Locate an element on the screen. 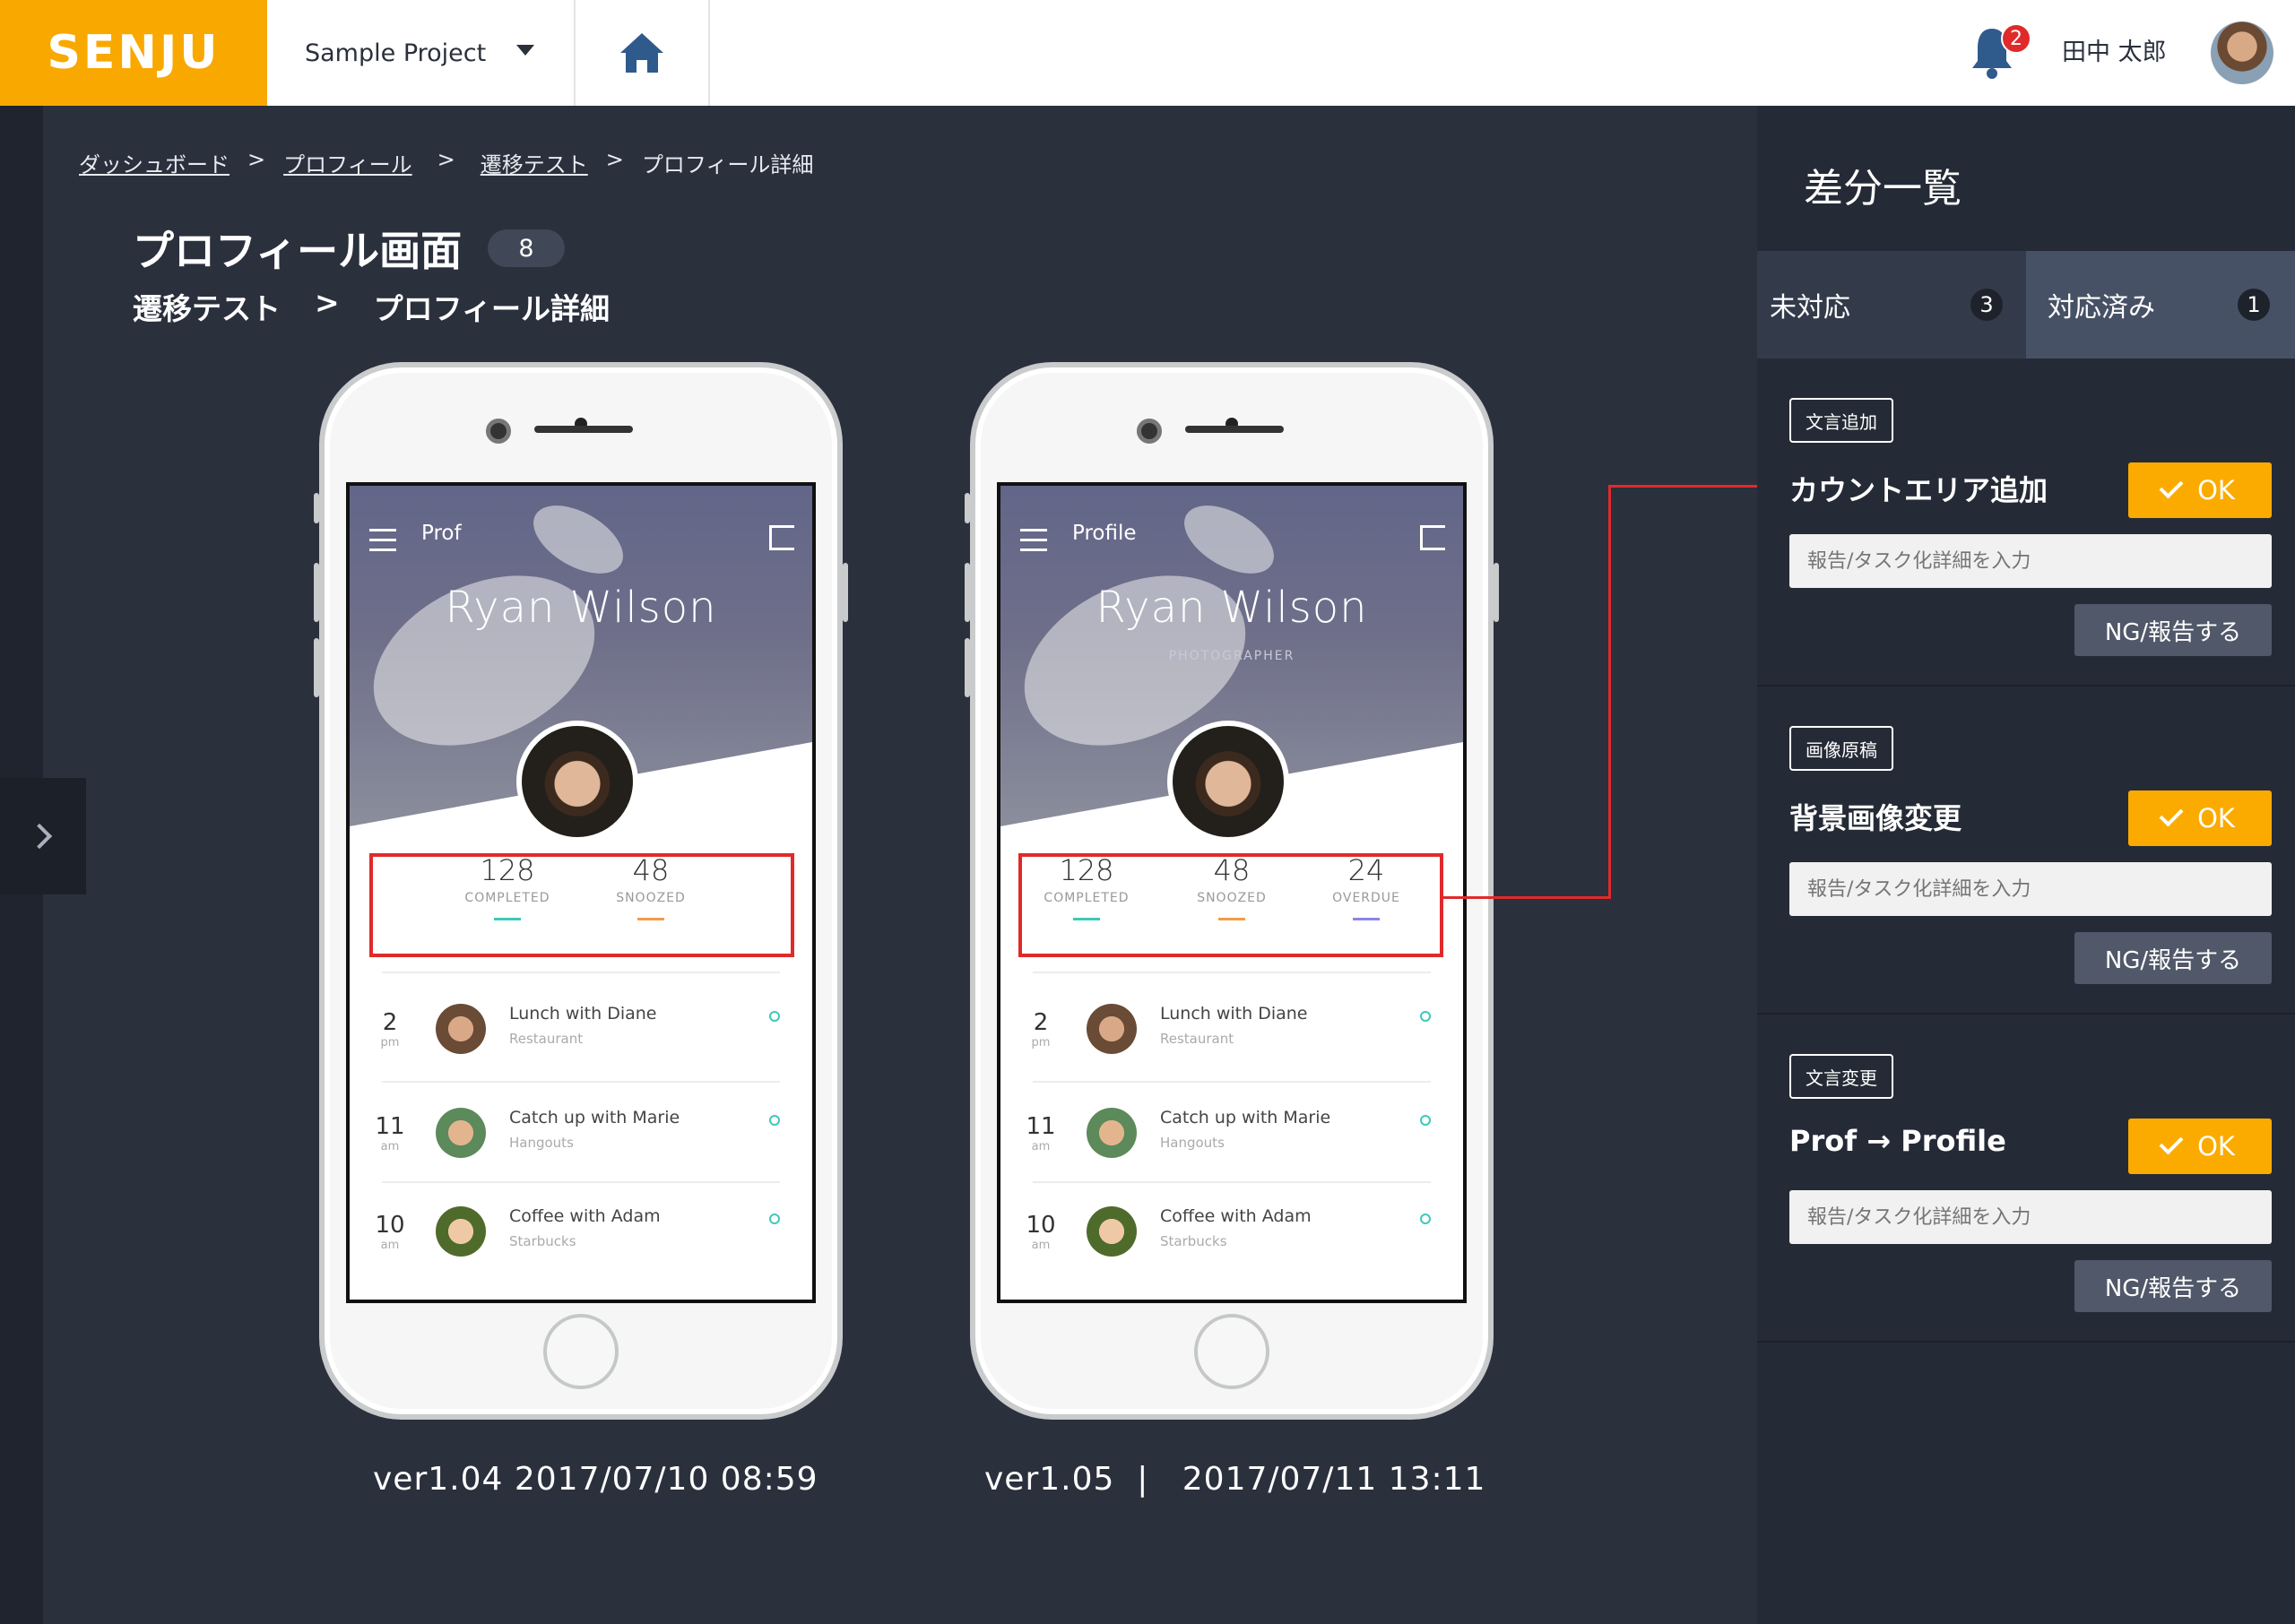 The width and height of the screenshot is (2295, 1624). subtitle-from: 遷移テスト is located at coordinates (207, 309).